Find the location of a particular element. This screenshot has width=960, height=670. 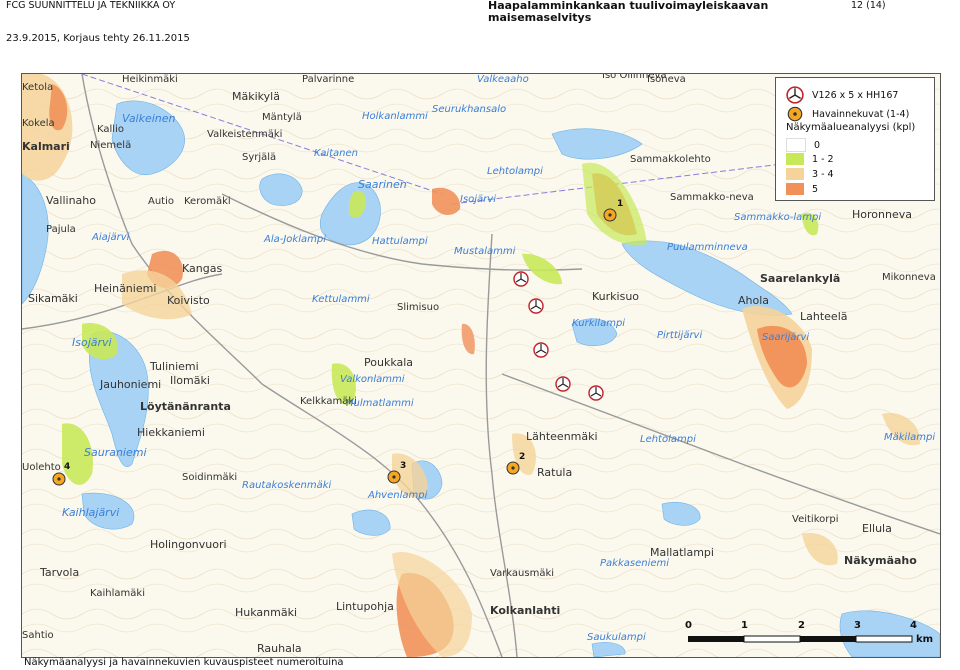

place-label: Ketola is located at coordinates (38, 87).